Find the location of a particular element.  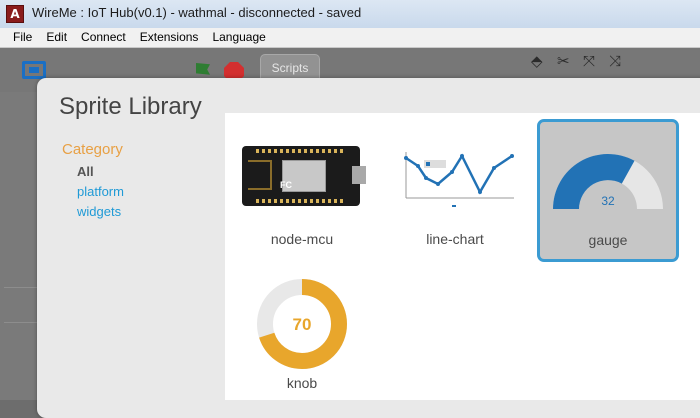

category-all: All is located at coordinates (85, 171).